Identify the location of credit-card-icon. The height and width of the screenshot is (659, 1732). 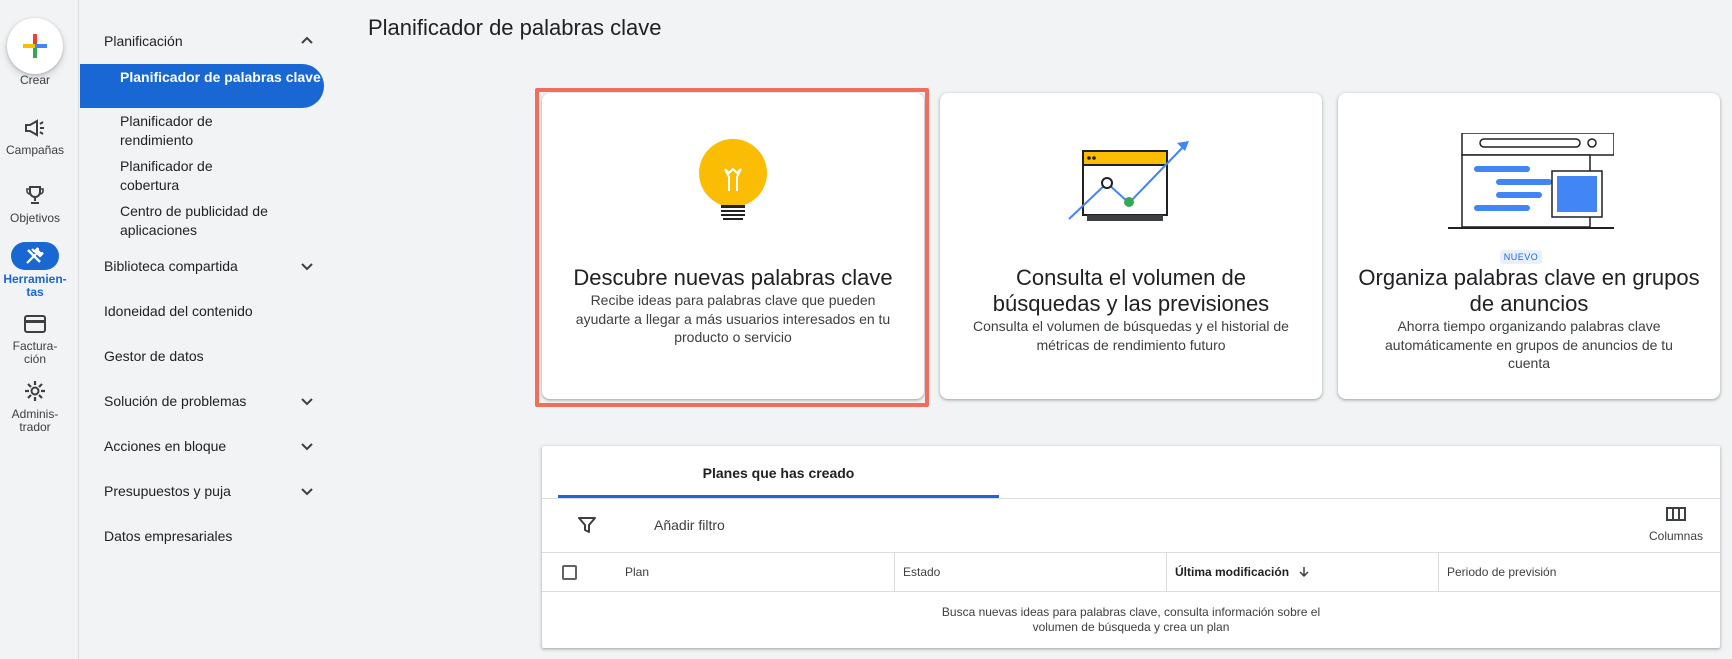
(35, 324).